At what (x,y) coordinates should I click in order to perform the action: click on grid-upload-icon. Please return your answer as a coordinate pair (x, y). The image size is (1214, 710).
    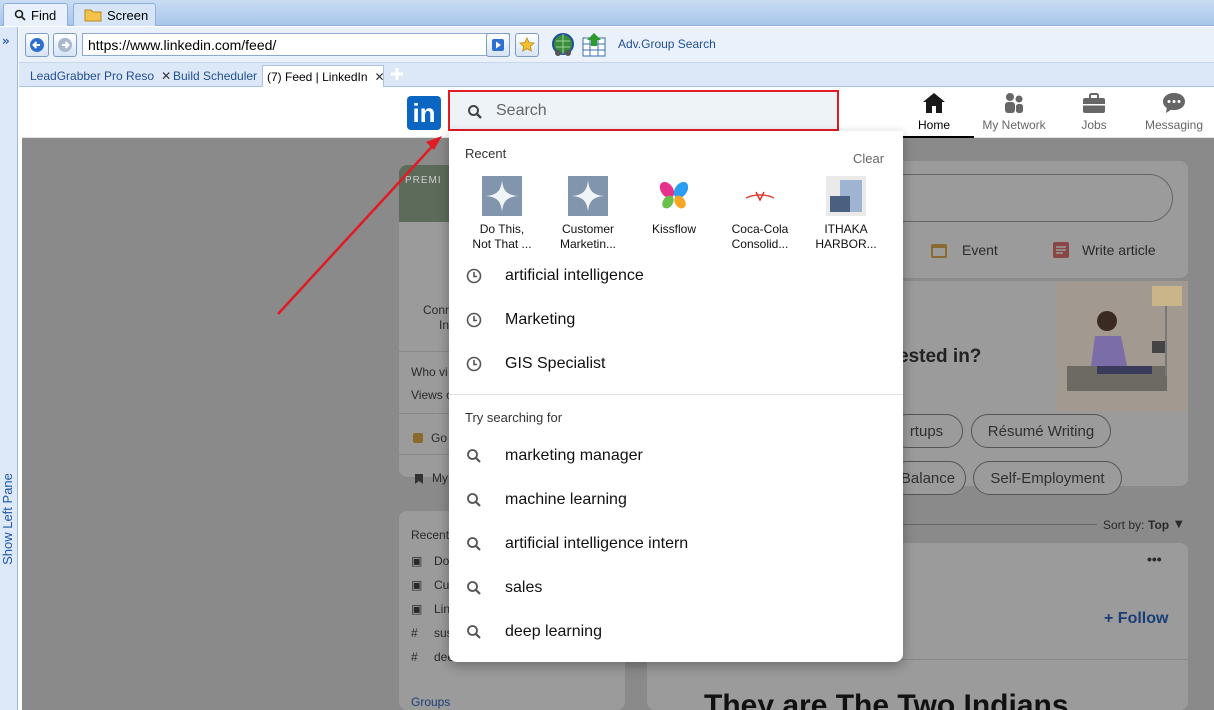
    Looking at the image, I should click on (594, 45).